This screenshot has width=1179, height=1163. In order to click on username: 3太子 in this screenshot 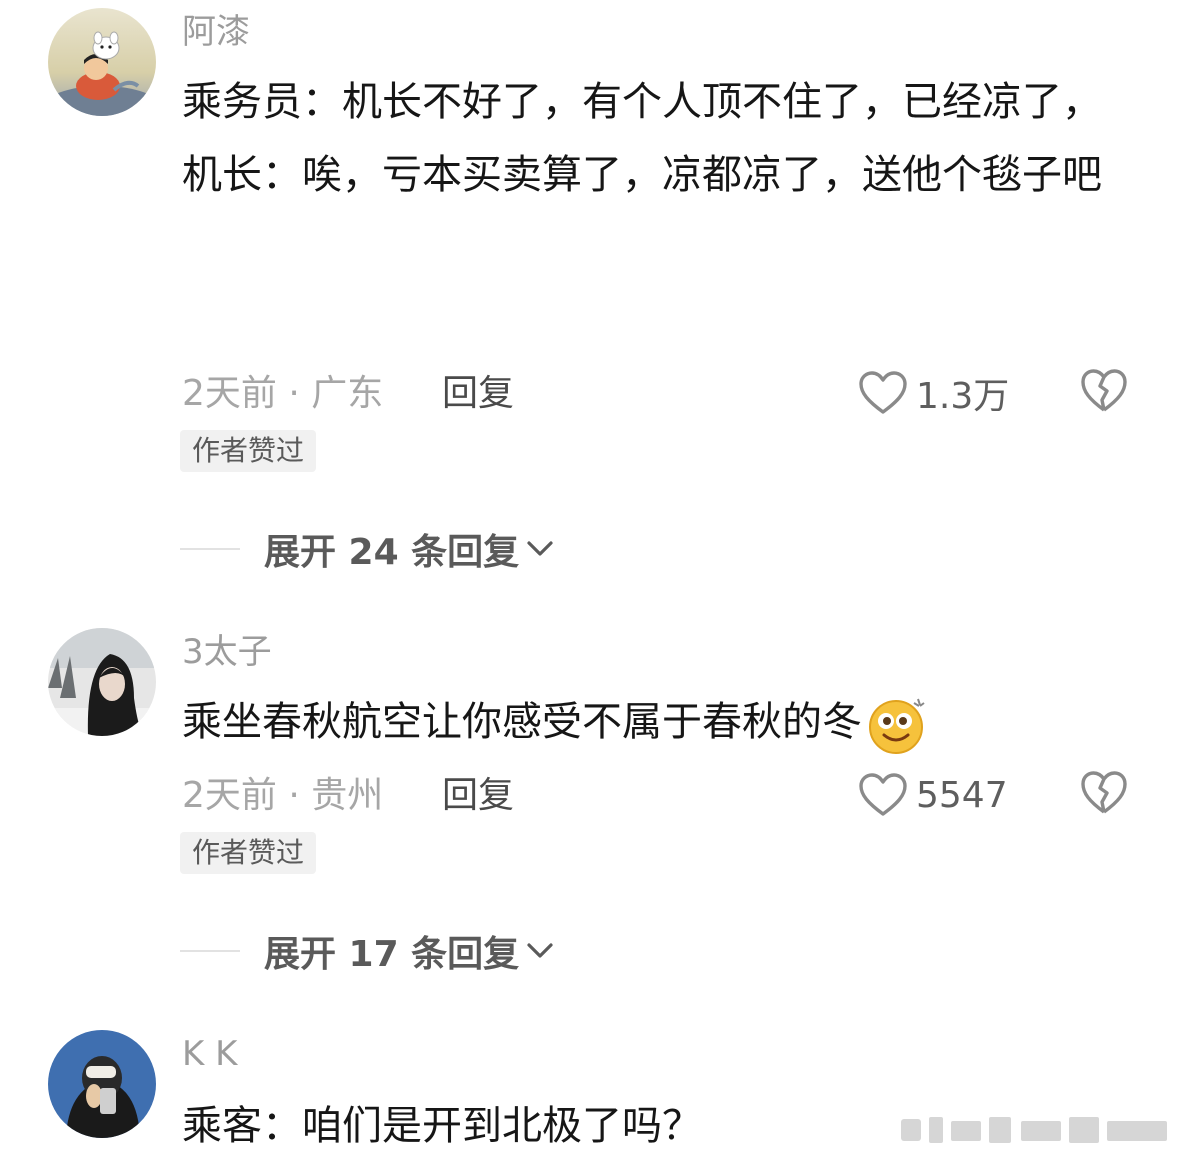, I will do `click(227, 652)`.